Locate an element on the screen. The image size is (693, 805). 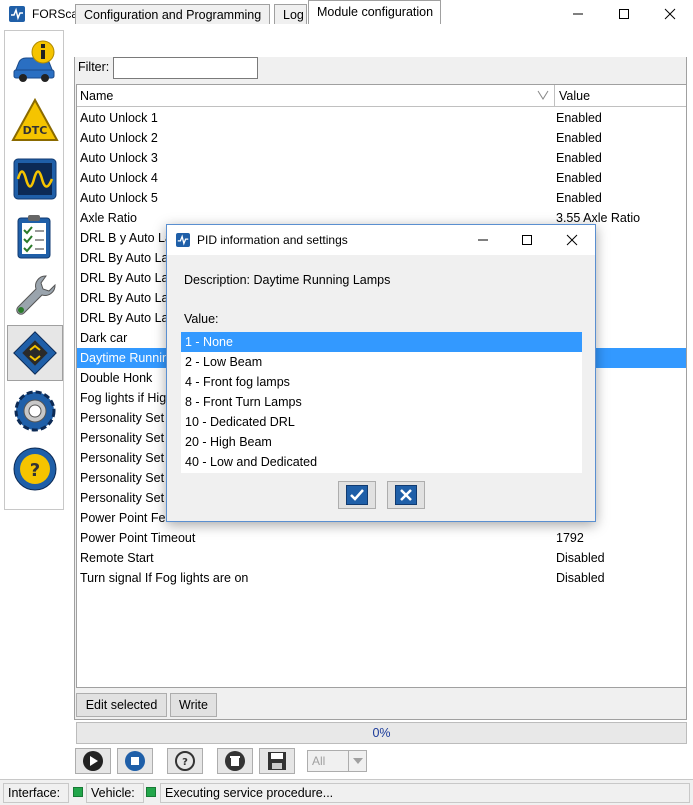
vehicle-label: Vehicle: is located at coordinates (113, 793).